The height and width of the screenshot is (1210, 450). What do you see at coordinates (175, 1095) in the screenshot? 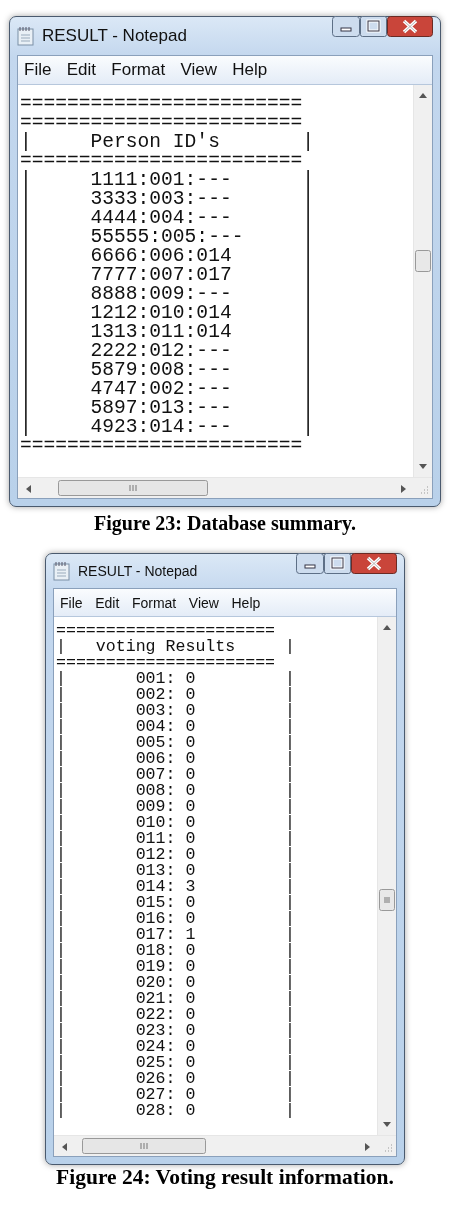
I see `text-line: | 027: 0 |` at bounding box center [175, 1095].